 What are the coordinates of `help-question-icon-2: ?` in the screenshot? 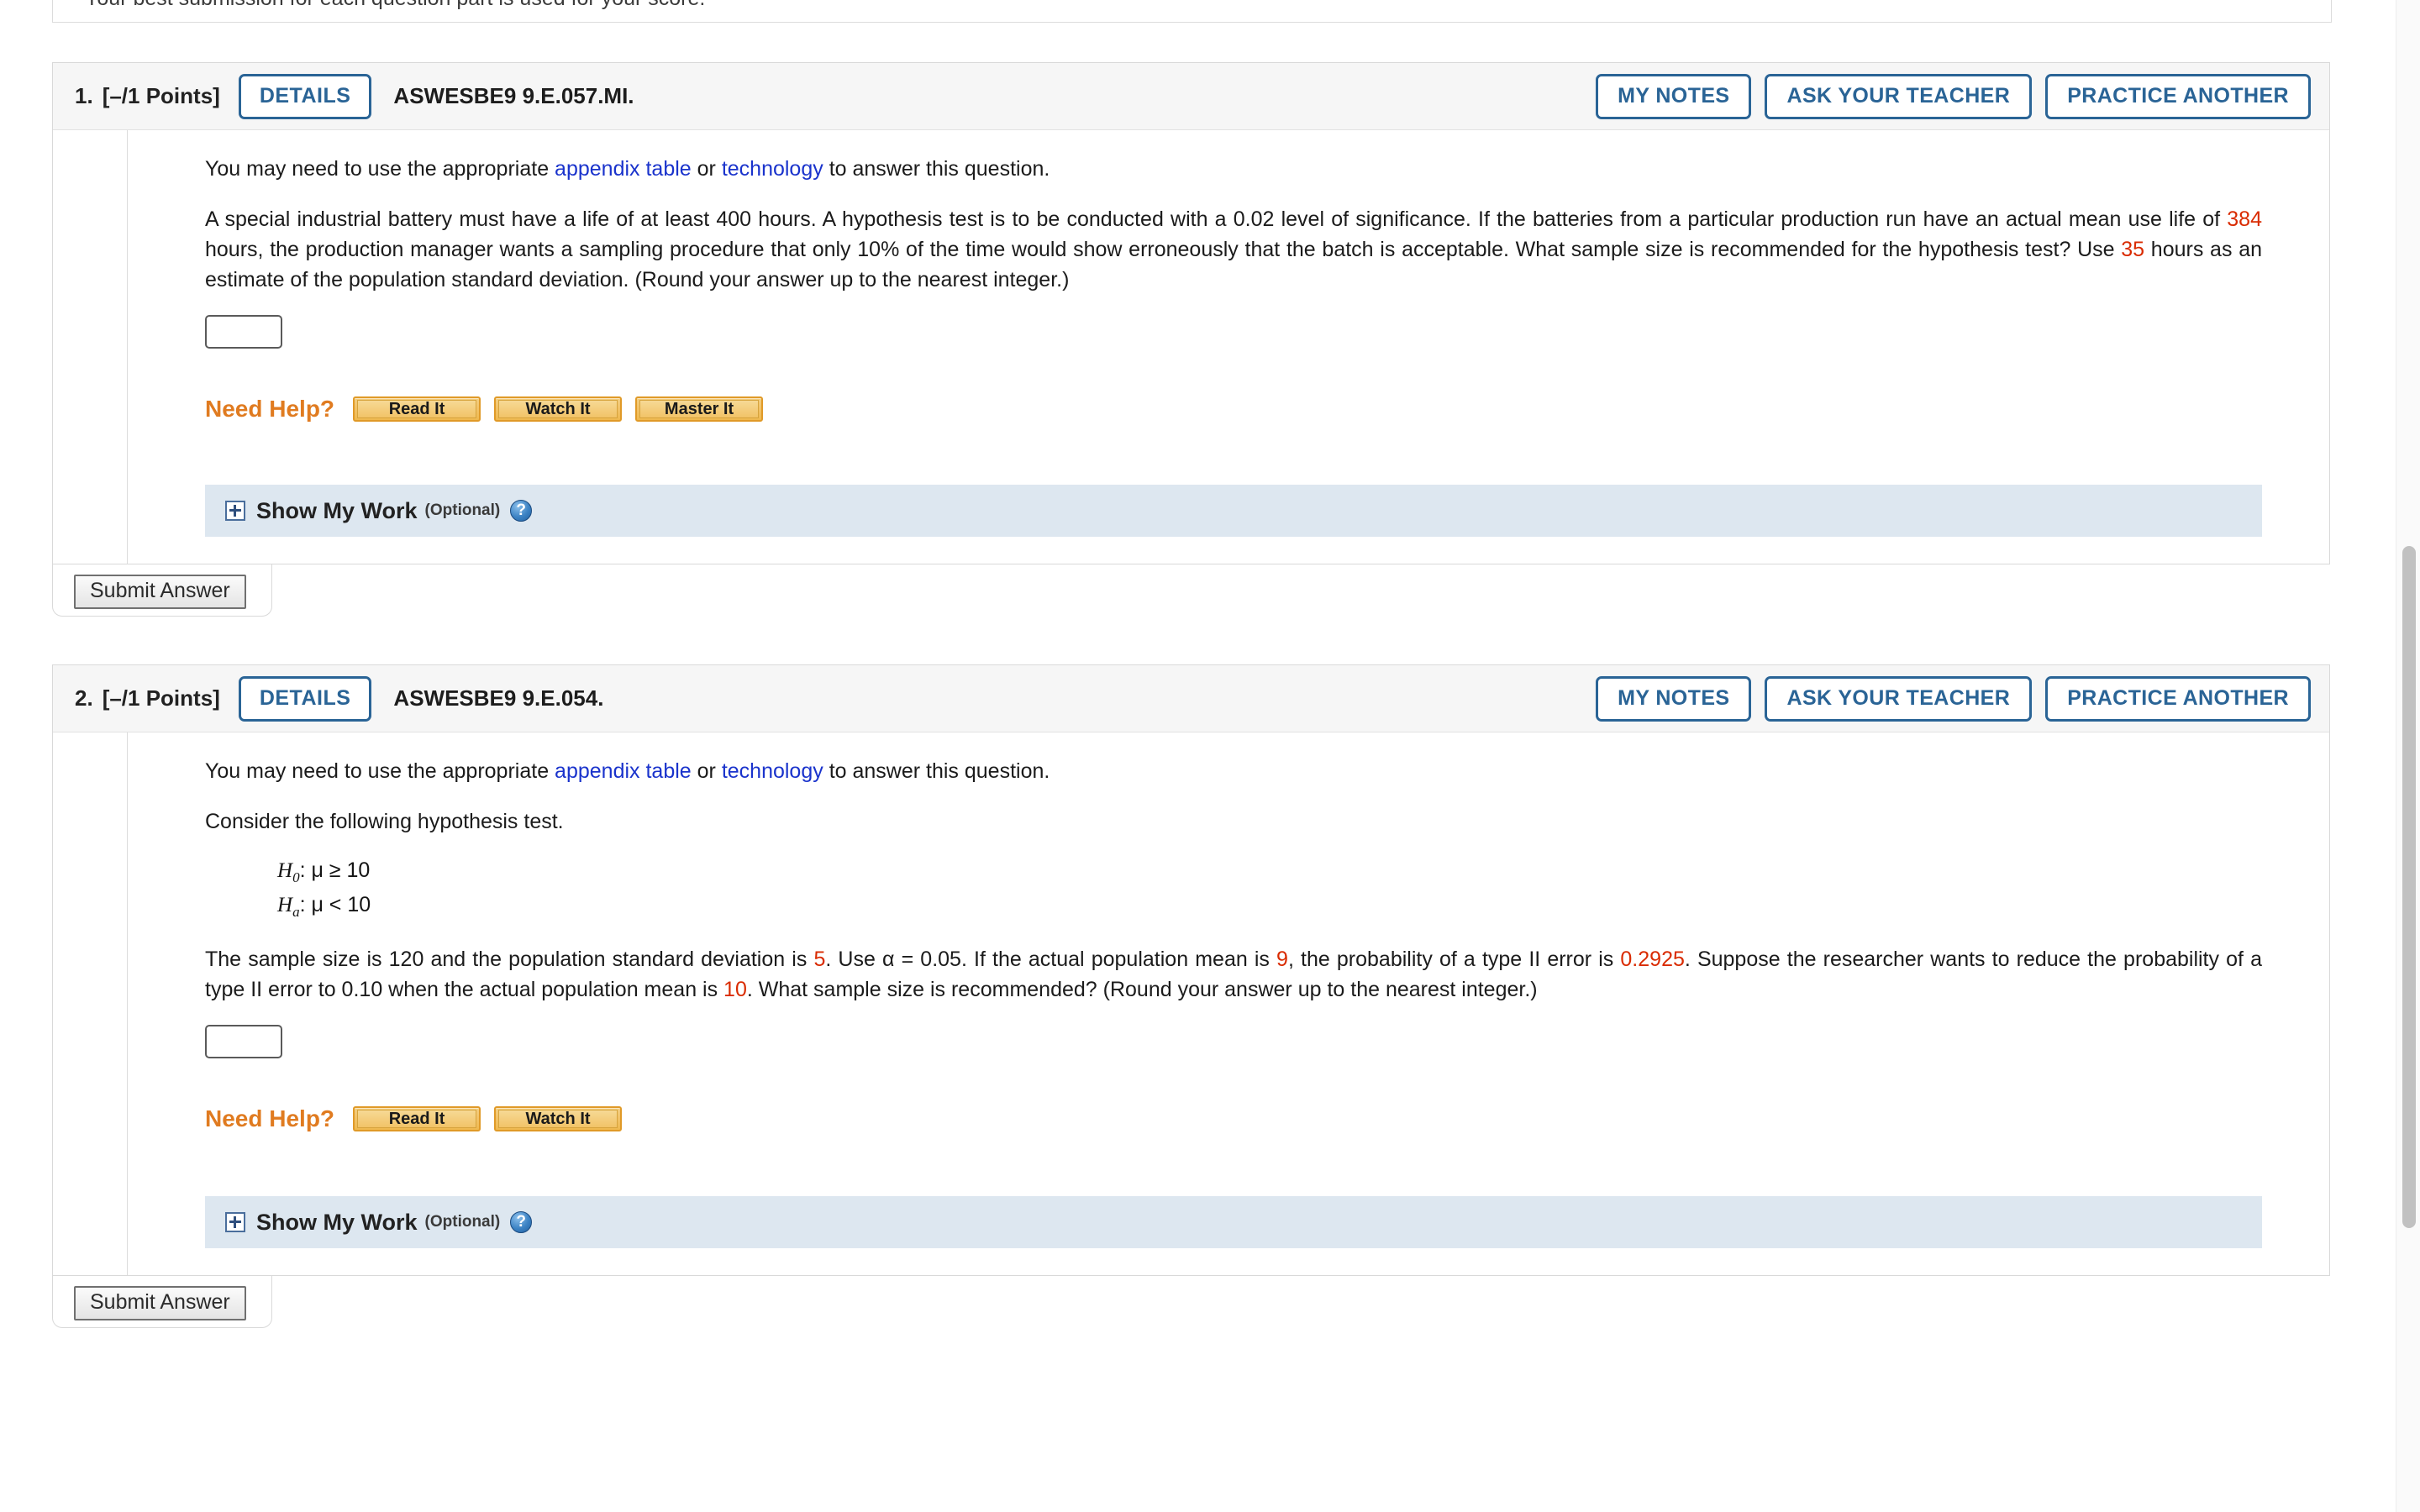 It's located at (522, 1222).